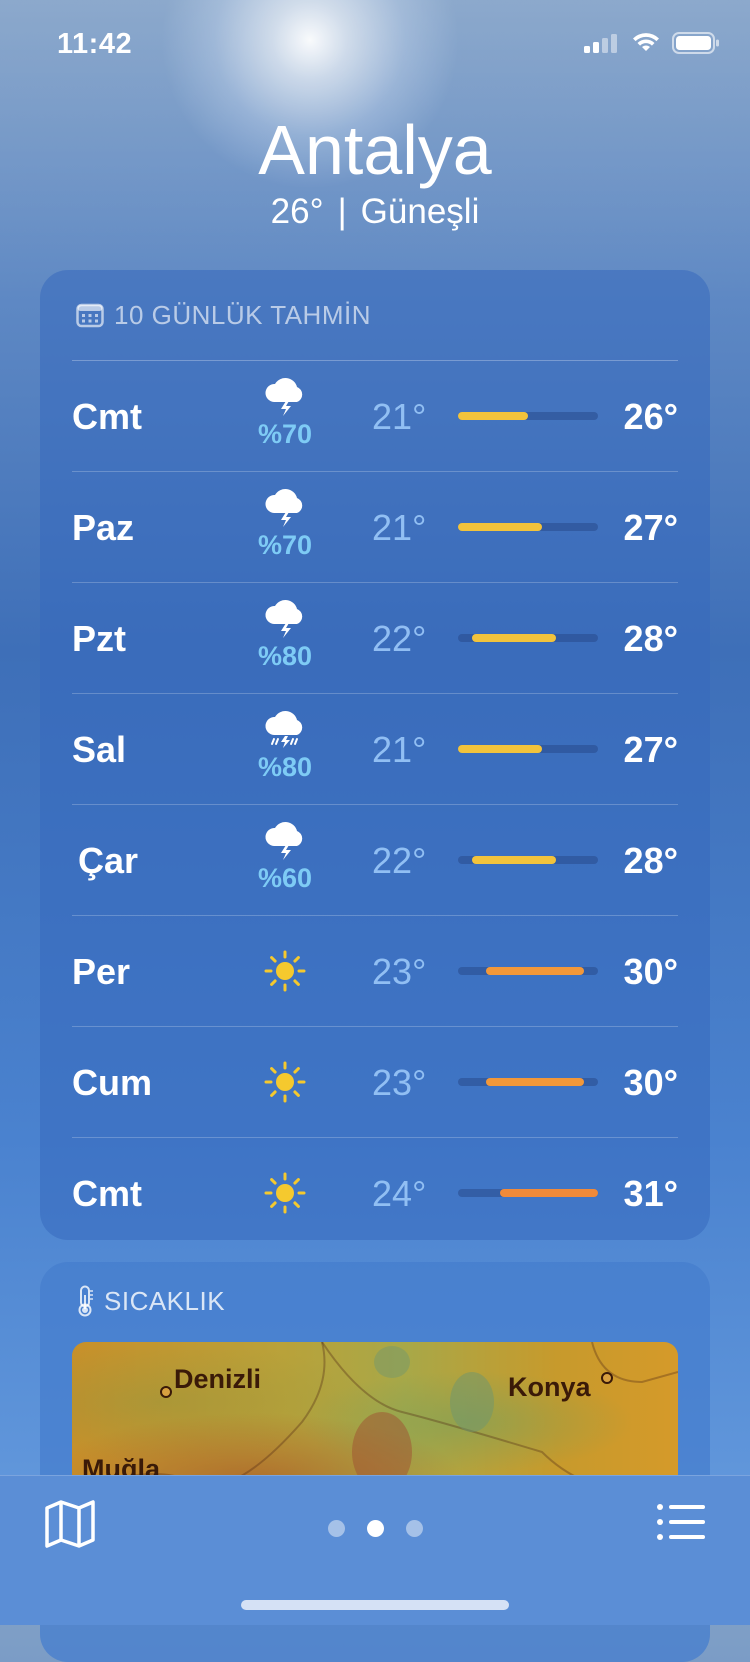  What do you see at coordinates (695, 43) in the screenshot?
I see `battery-icon` at bounding box center [695, 43].